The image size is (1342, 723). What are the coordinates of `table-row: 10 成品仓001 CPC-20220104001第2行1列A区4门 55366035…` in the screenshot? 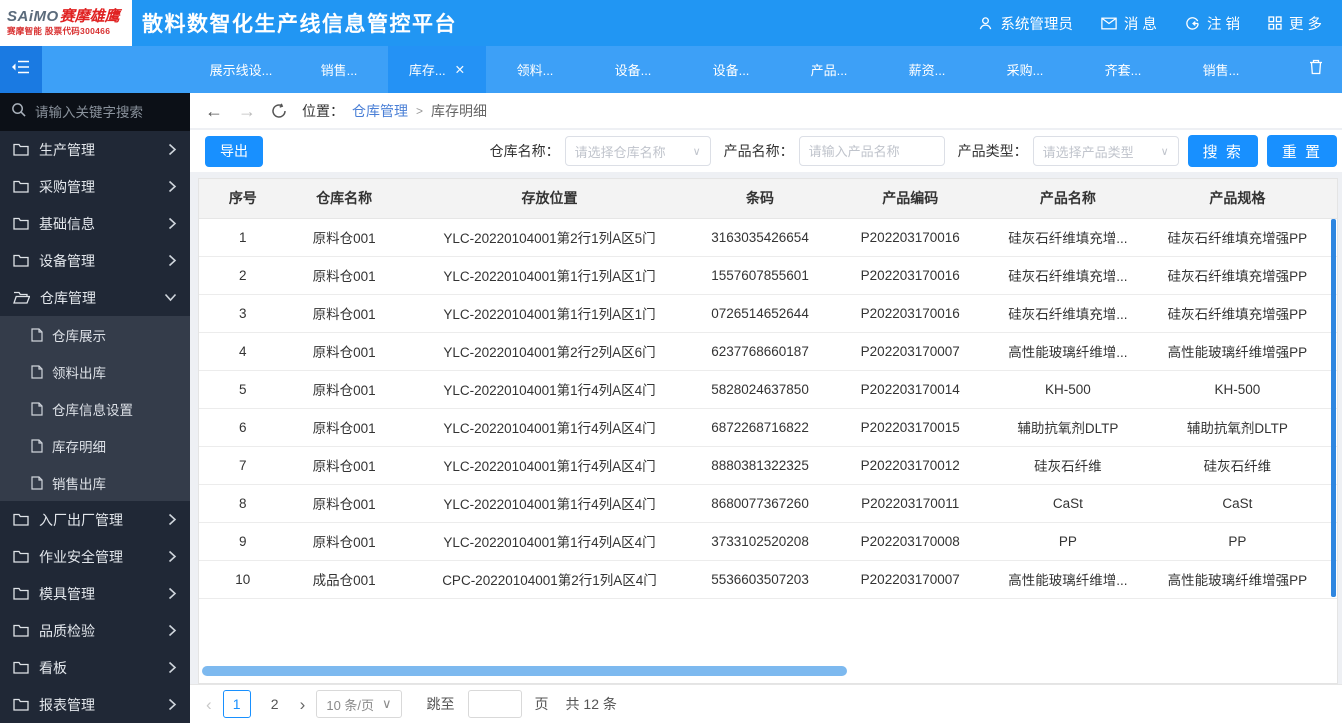 It's located at (768, 579).